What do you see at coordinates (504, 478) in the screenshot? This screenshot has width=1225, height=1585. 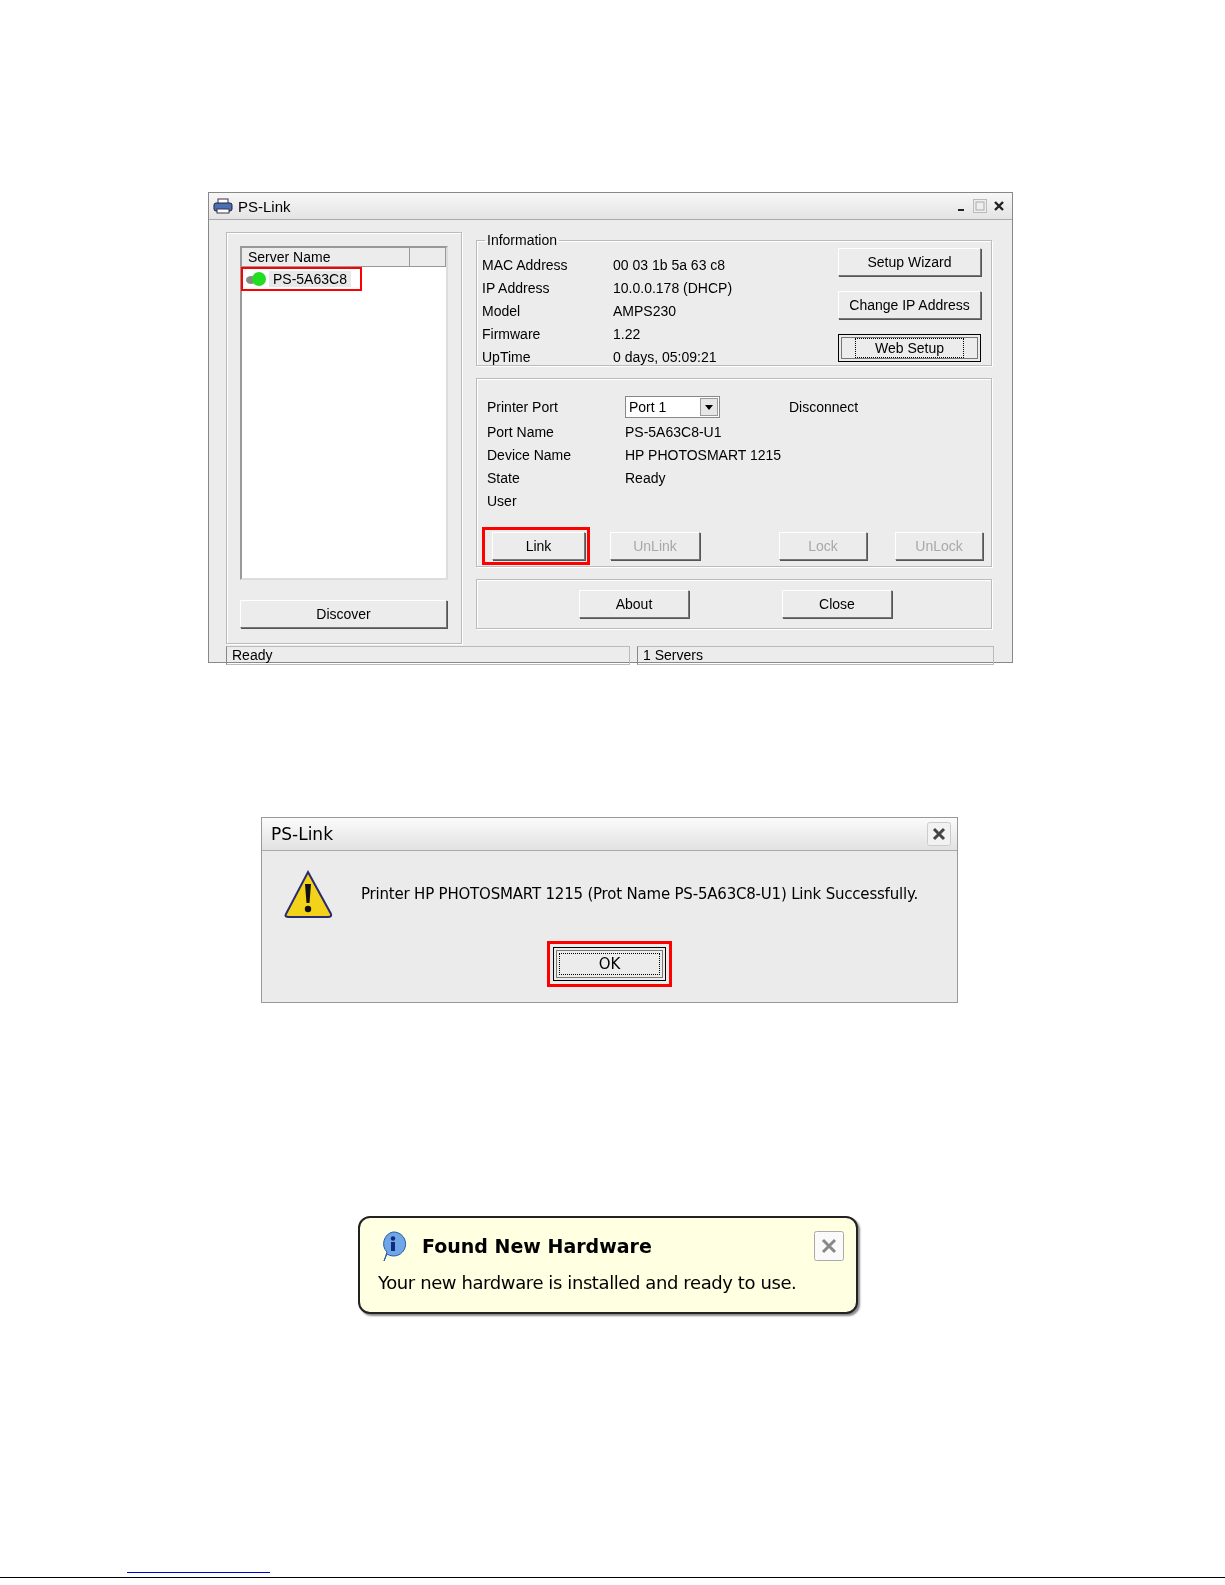 I see `field-label: State` at bounding box center [504, 478].